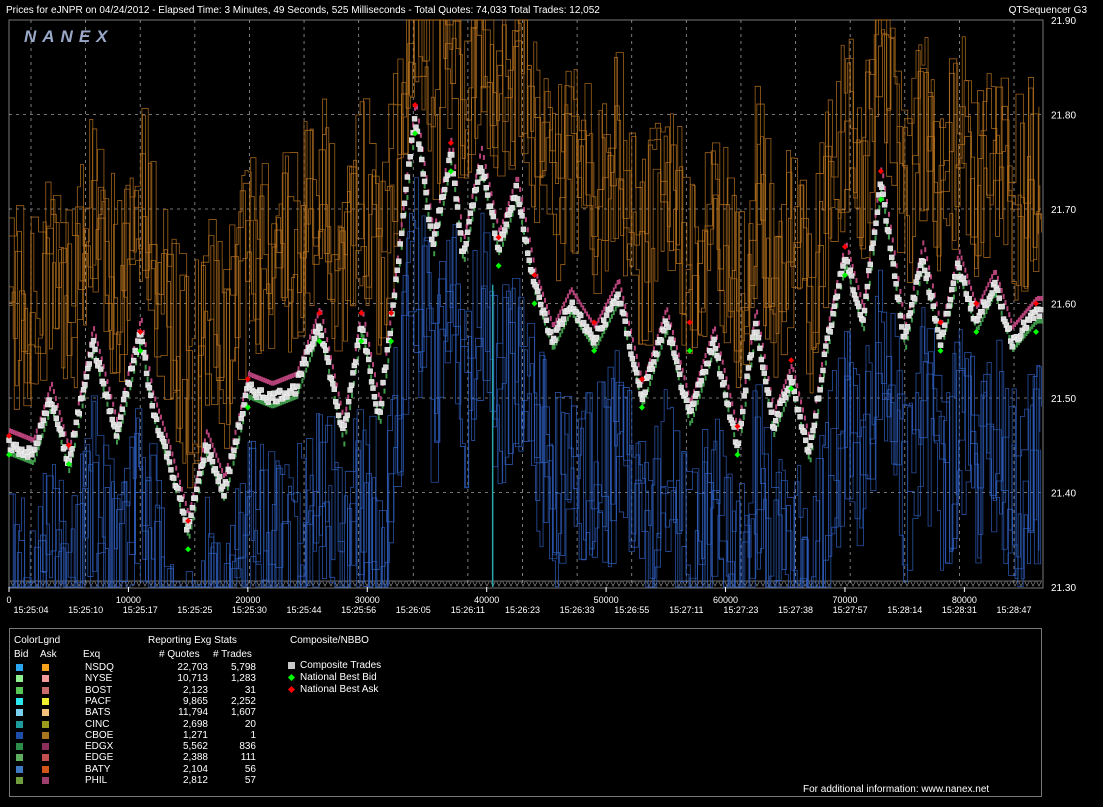 This screenshot has height=807, width=1103. What do you see at coordinates (195, 780) in the screenshot?
I see `exchange-quotes: 2,812` at bounding box center [195, 780].